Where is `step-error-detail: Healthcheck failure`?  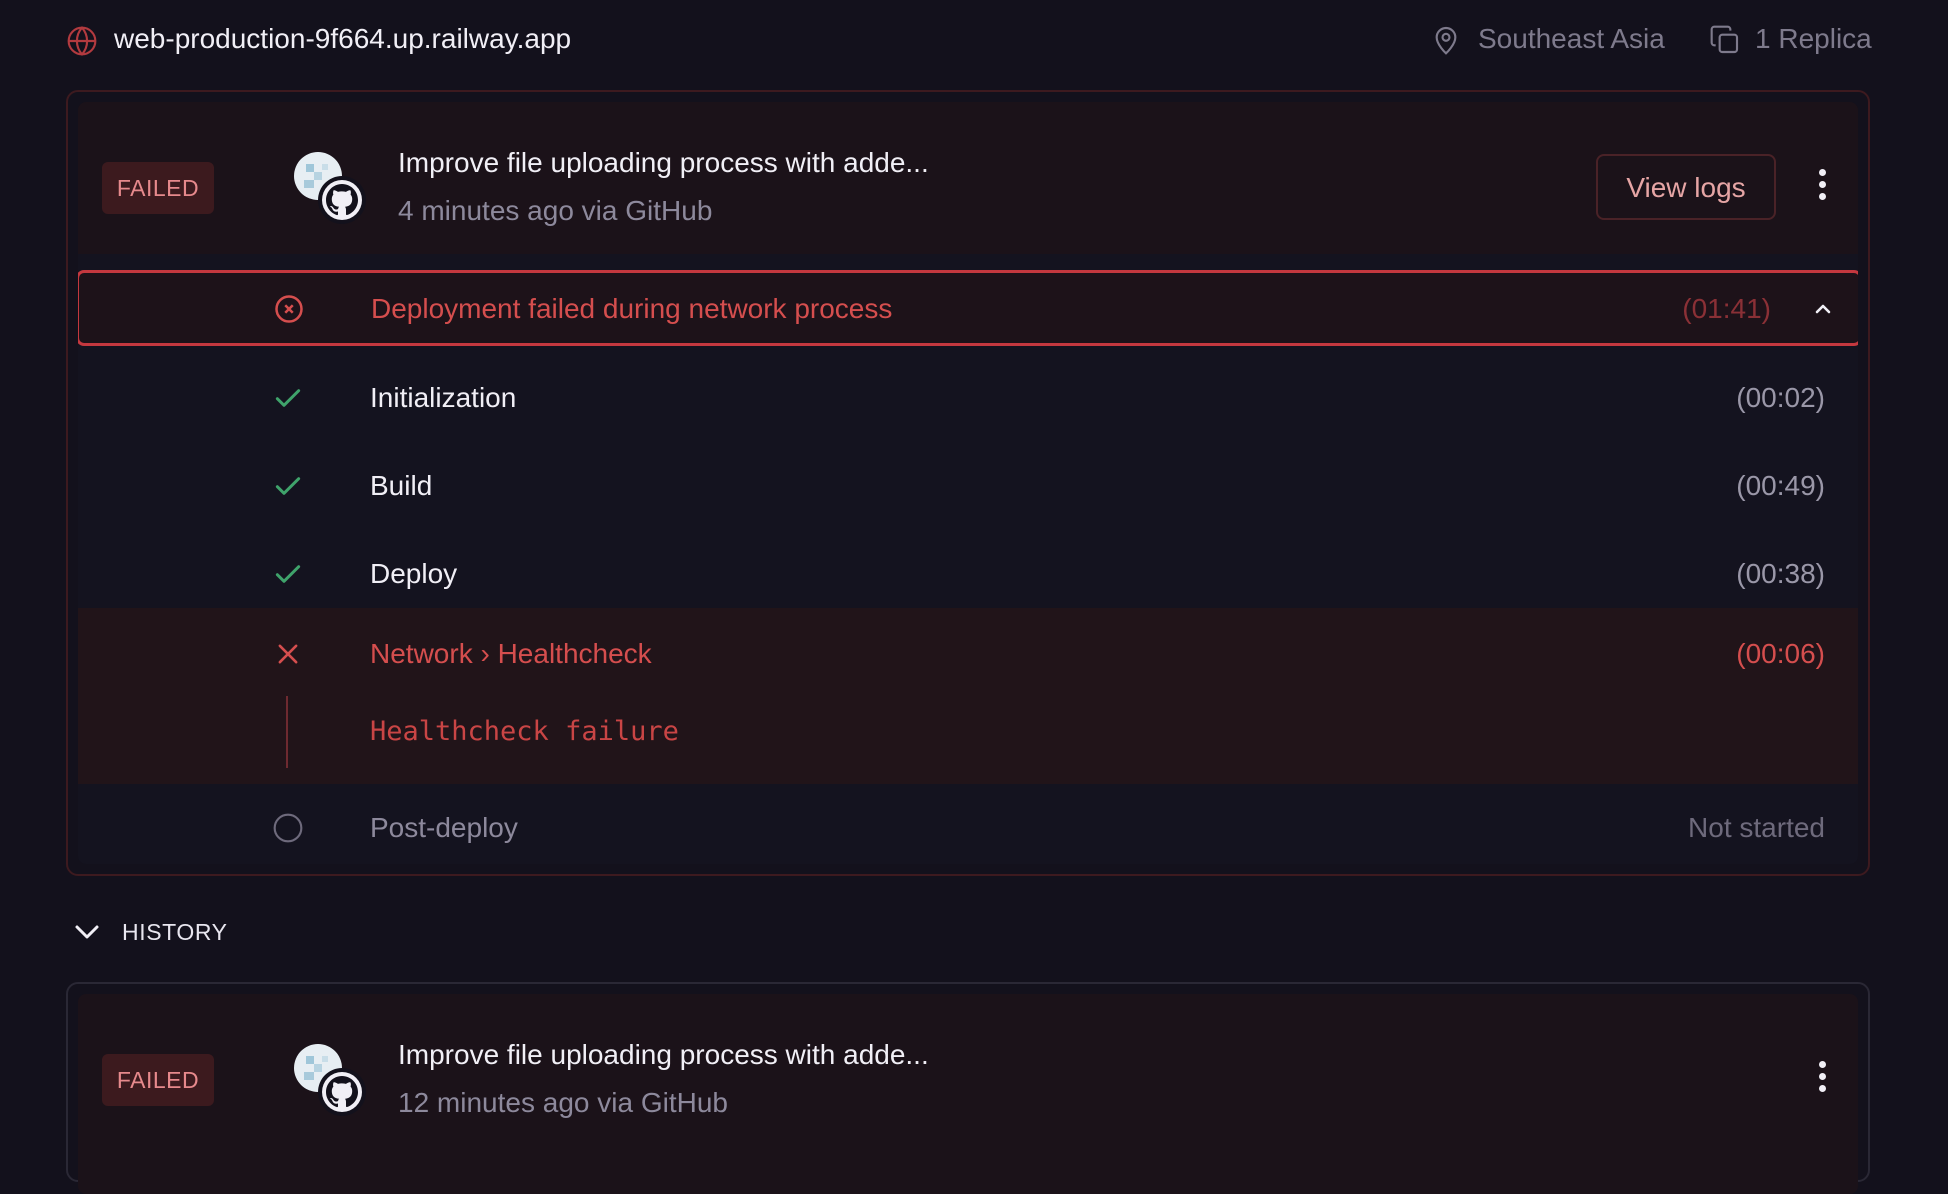 step-error-detail: Healthcheck failure is located at coordinates (524, 731).